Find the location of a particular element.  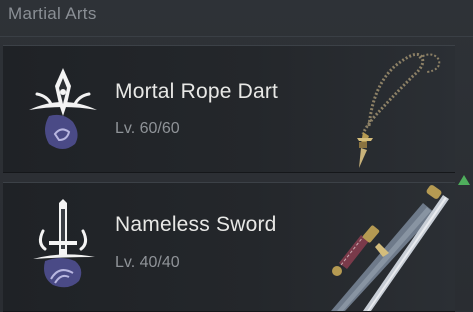

rope-dart-emblem-icon is located at coordinates (63, 108).